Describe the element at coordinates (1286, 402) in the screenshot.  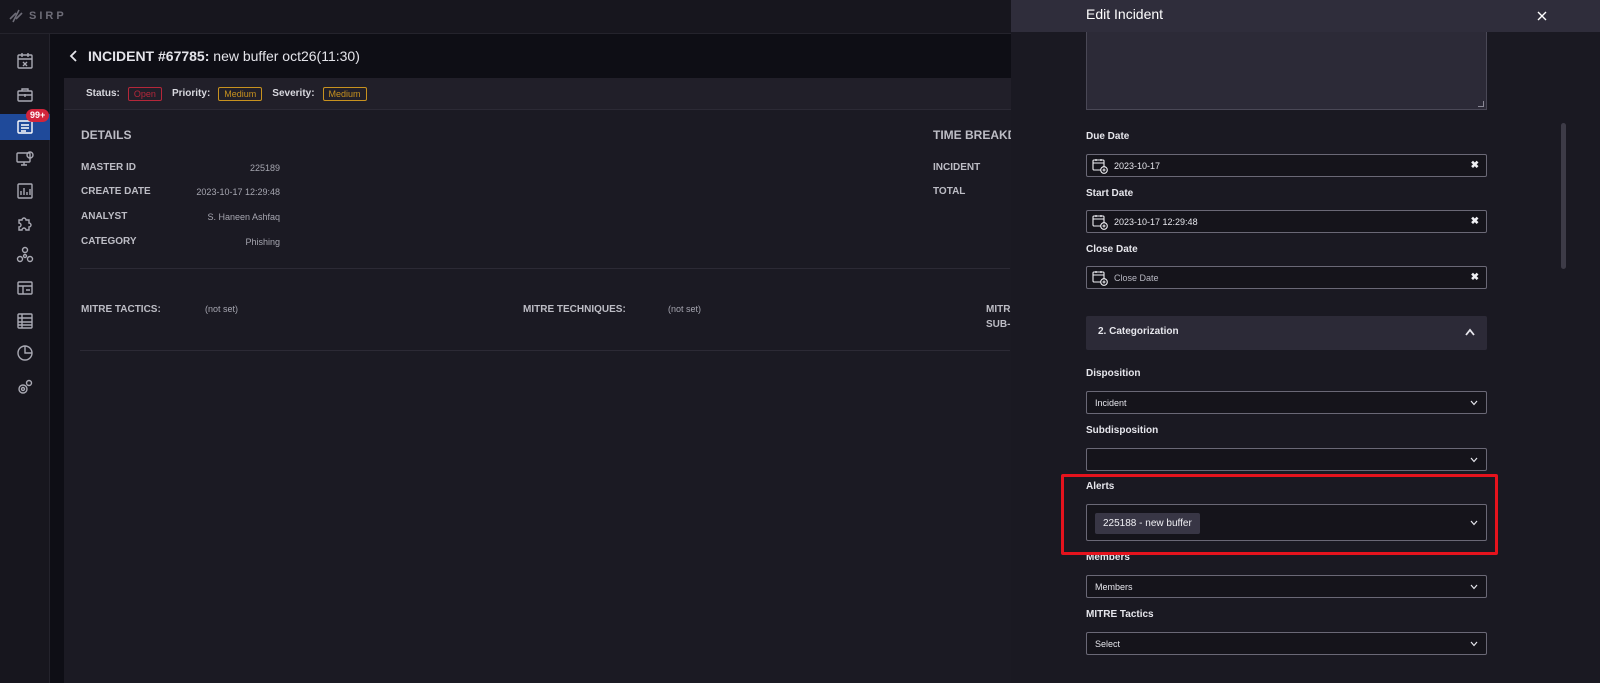
I see `disposition-select: Incident` at that location.